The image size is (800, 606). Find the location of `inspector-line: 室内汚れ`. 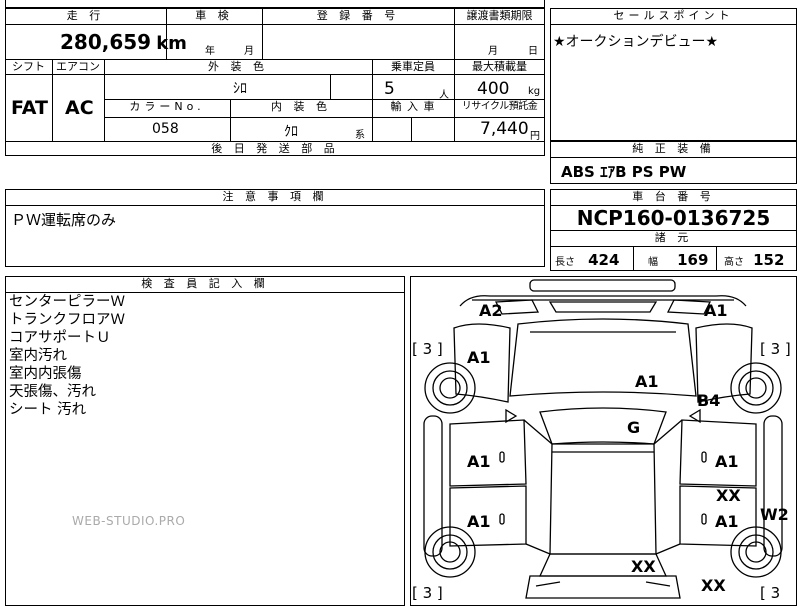

inspector-line: 室内汚れ is located at coordinates (38, 356).